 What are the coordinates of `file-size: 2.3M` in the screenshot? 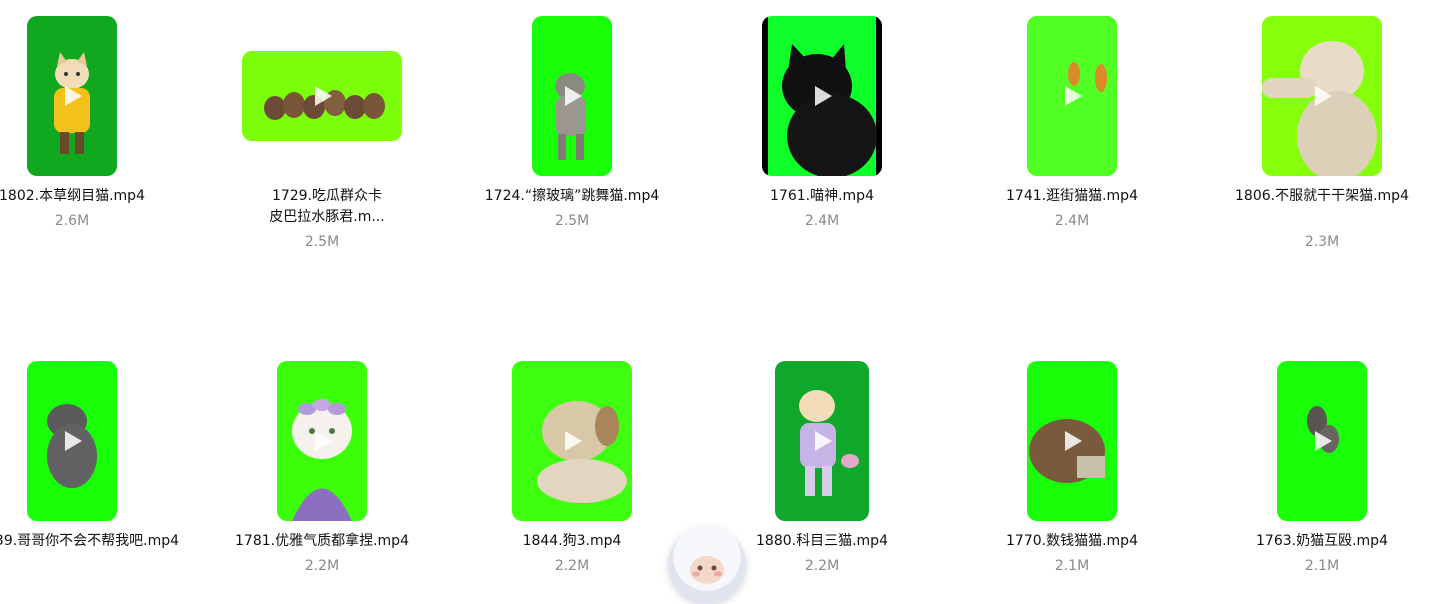 It's located at (1322, 242).